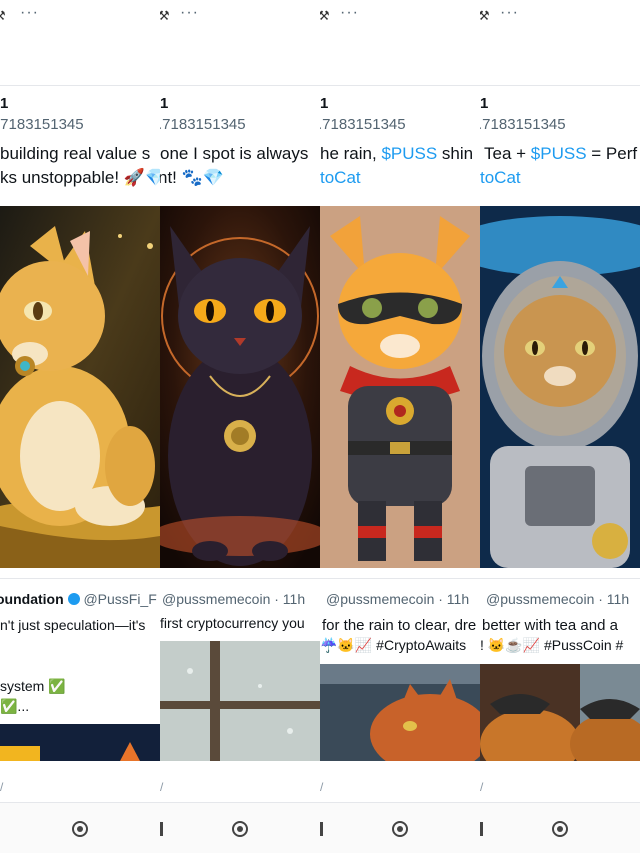 The image size is (640, 853). Describe the element at coordinates (393, 645) in the screenshot. I see `tweet-text-line: ☔🐱📈 #CryptoAwaits` at that location.